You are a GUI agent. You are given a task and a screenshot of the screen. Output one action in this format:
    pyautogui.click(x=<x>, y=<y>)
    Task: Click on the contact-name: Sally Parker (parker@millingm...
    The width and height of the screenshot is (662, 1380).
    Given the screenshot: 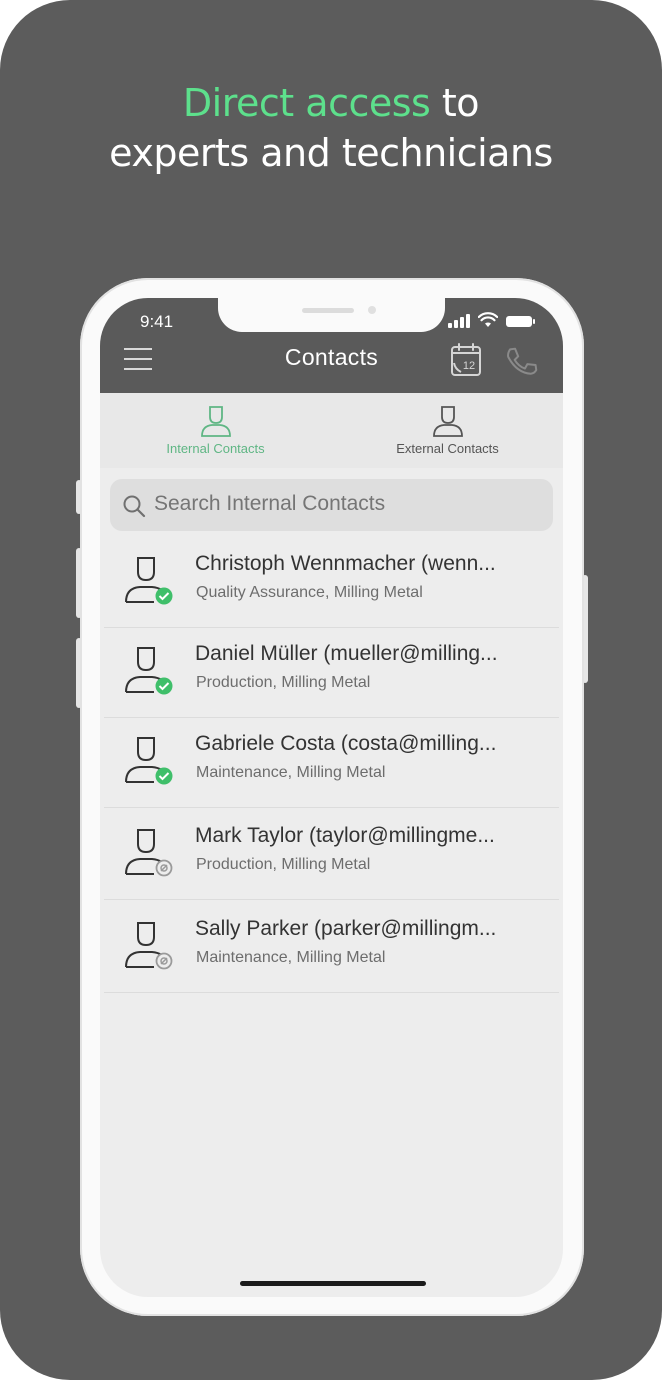 What is the action you would take?
    pyautogui.click(x=346, y=928)
    